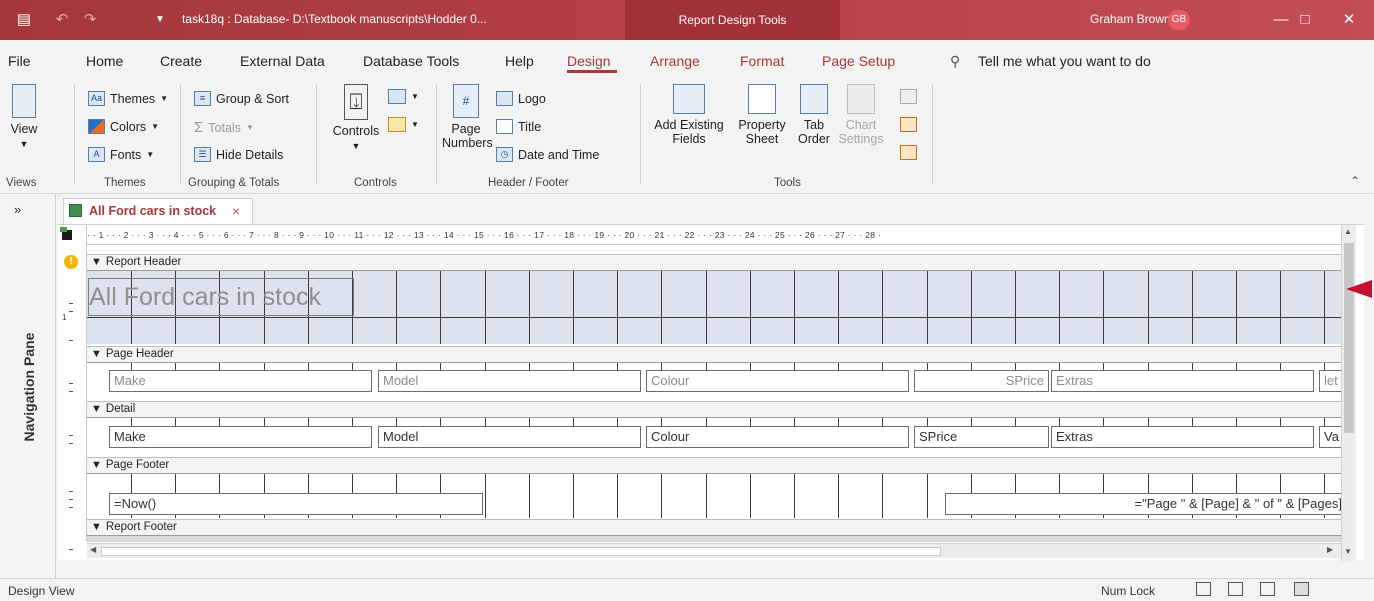  What do you see at coordinates (90, 20) in the screenshot?
I see `redo-icon: ↷` at bounding box center [90, 20].